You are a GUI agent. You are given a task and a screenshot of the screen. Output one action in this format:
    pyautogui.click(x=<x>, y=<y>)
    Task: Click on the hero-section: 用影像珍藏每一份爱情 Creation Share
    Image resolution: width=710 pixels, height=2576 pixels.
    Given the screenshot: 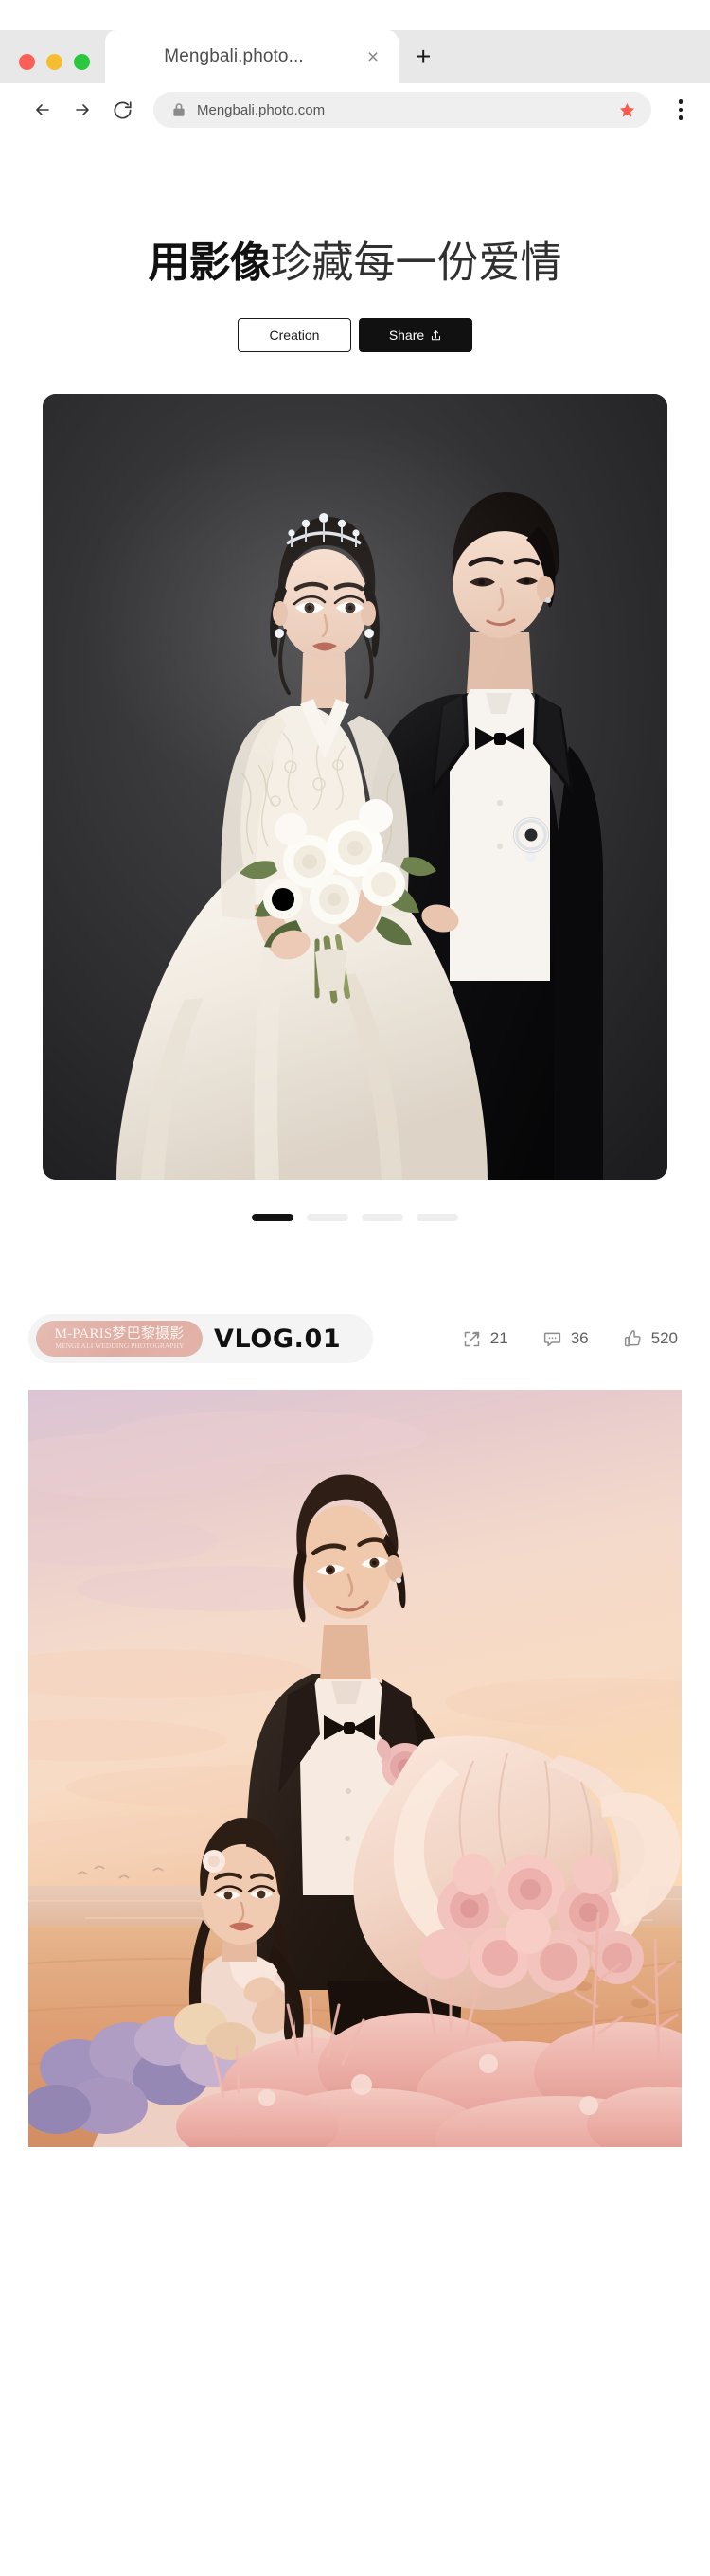 What is the action you would take?
    pyautogui.click(x=355, y=244)
    